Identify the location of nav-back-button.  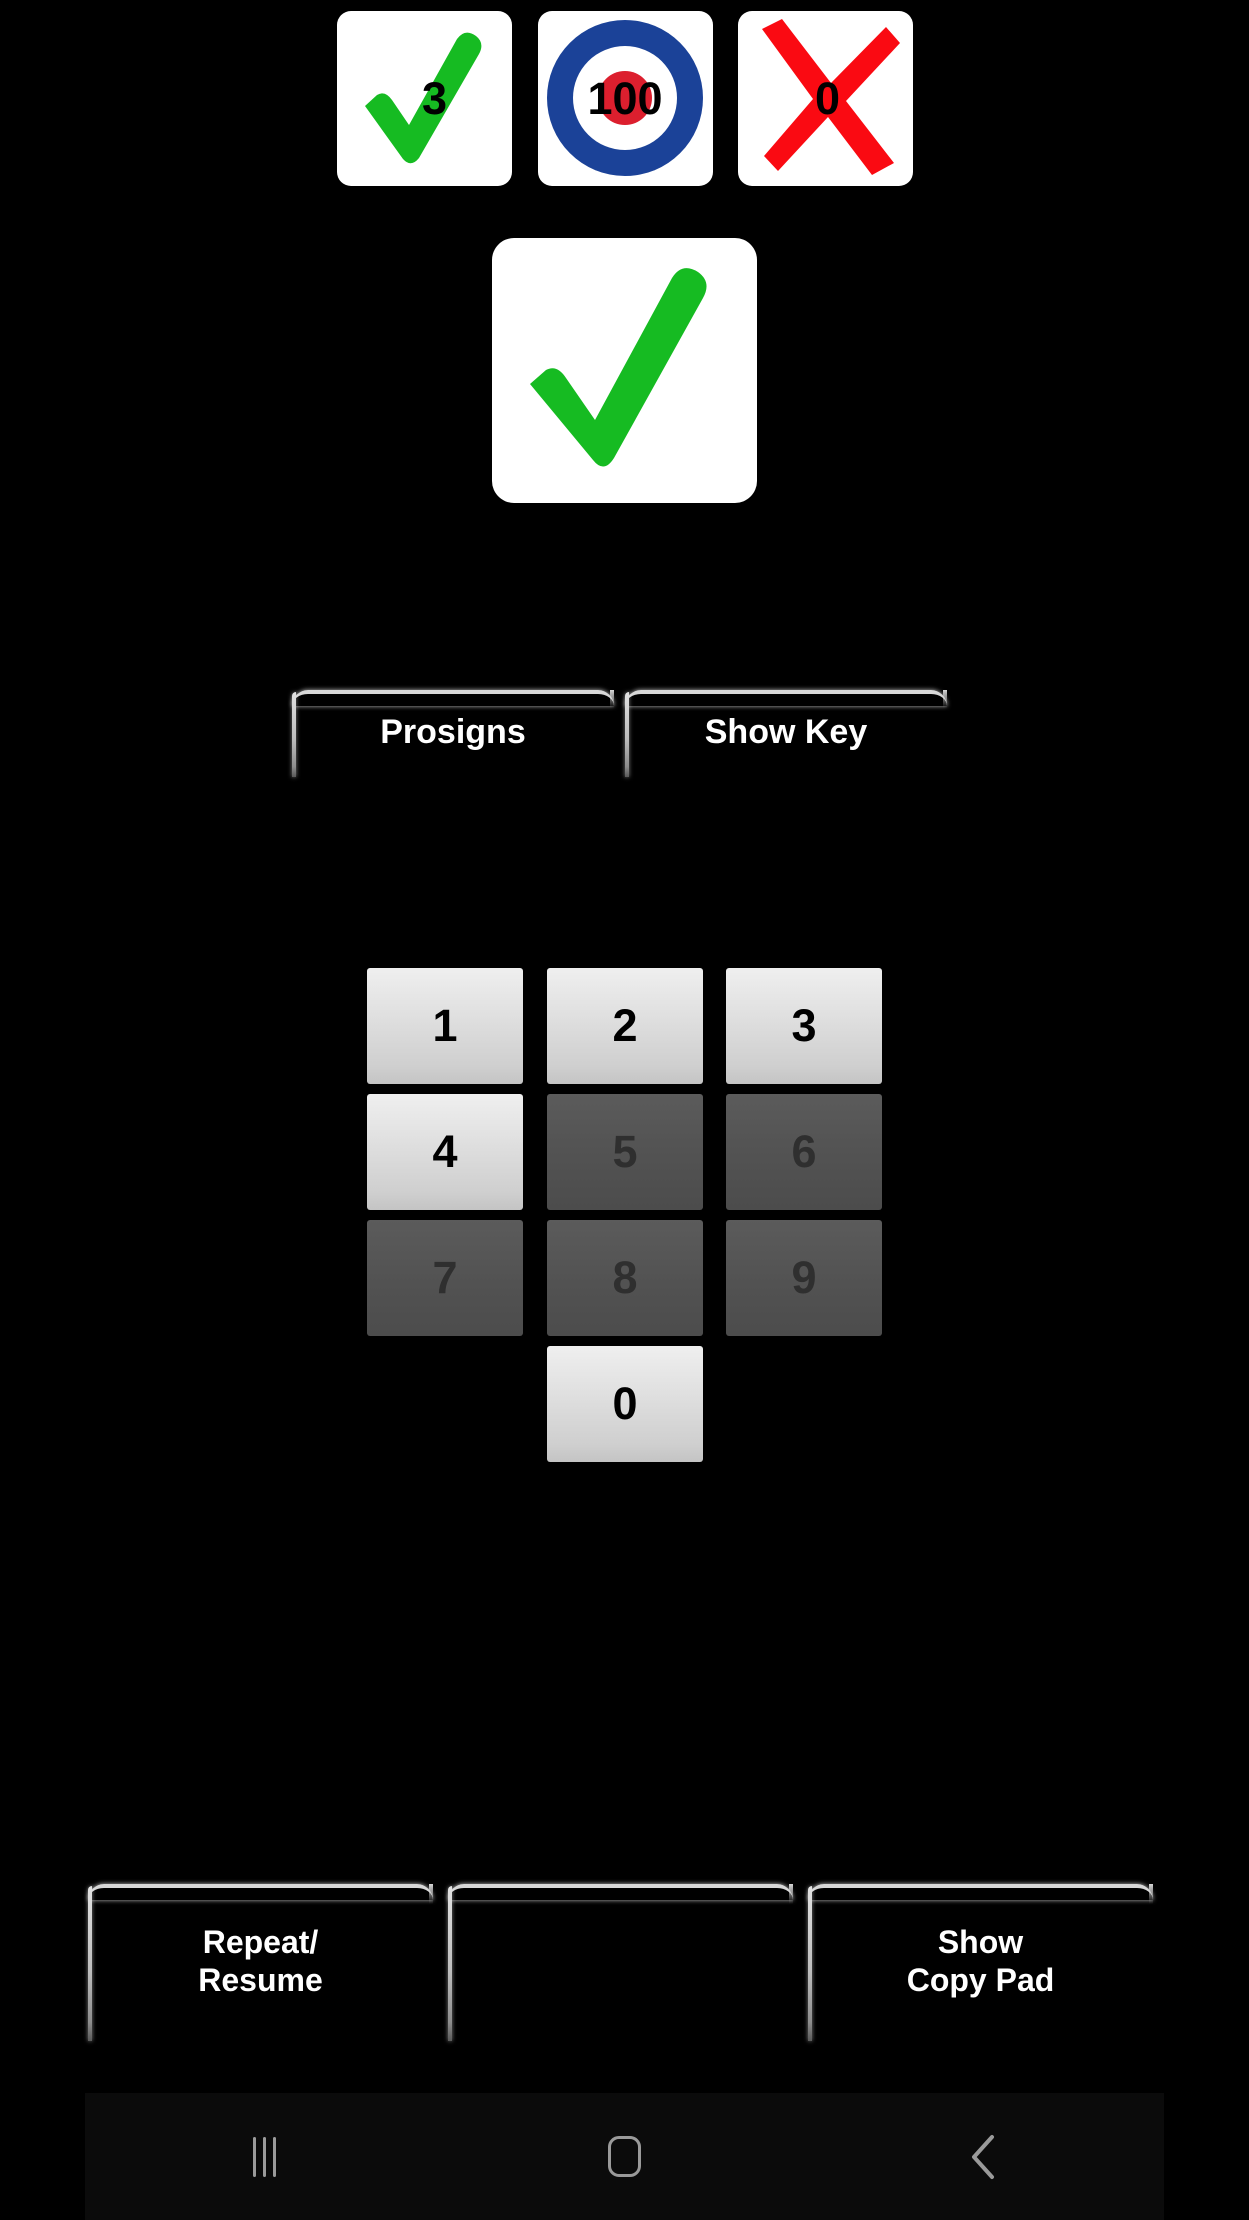
(984, 2156).